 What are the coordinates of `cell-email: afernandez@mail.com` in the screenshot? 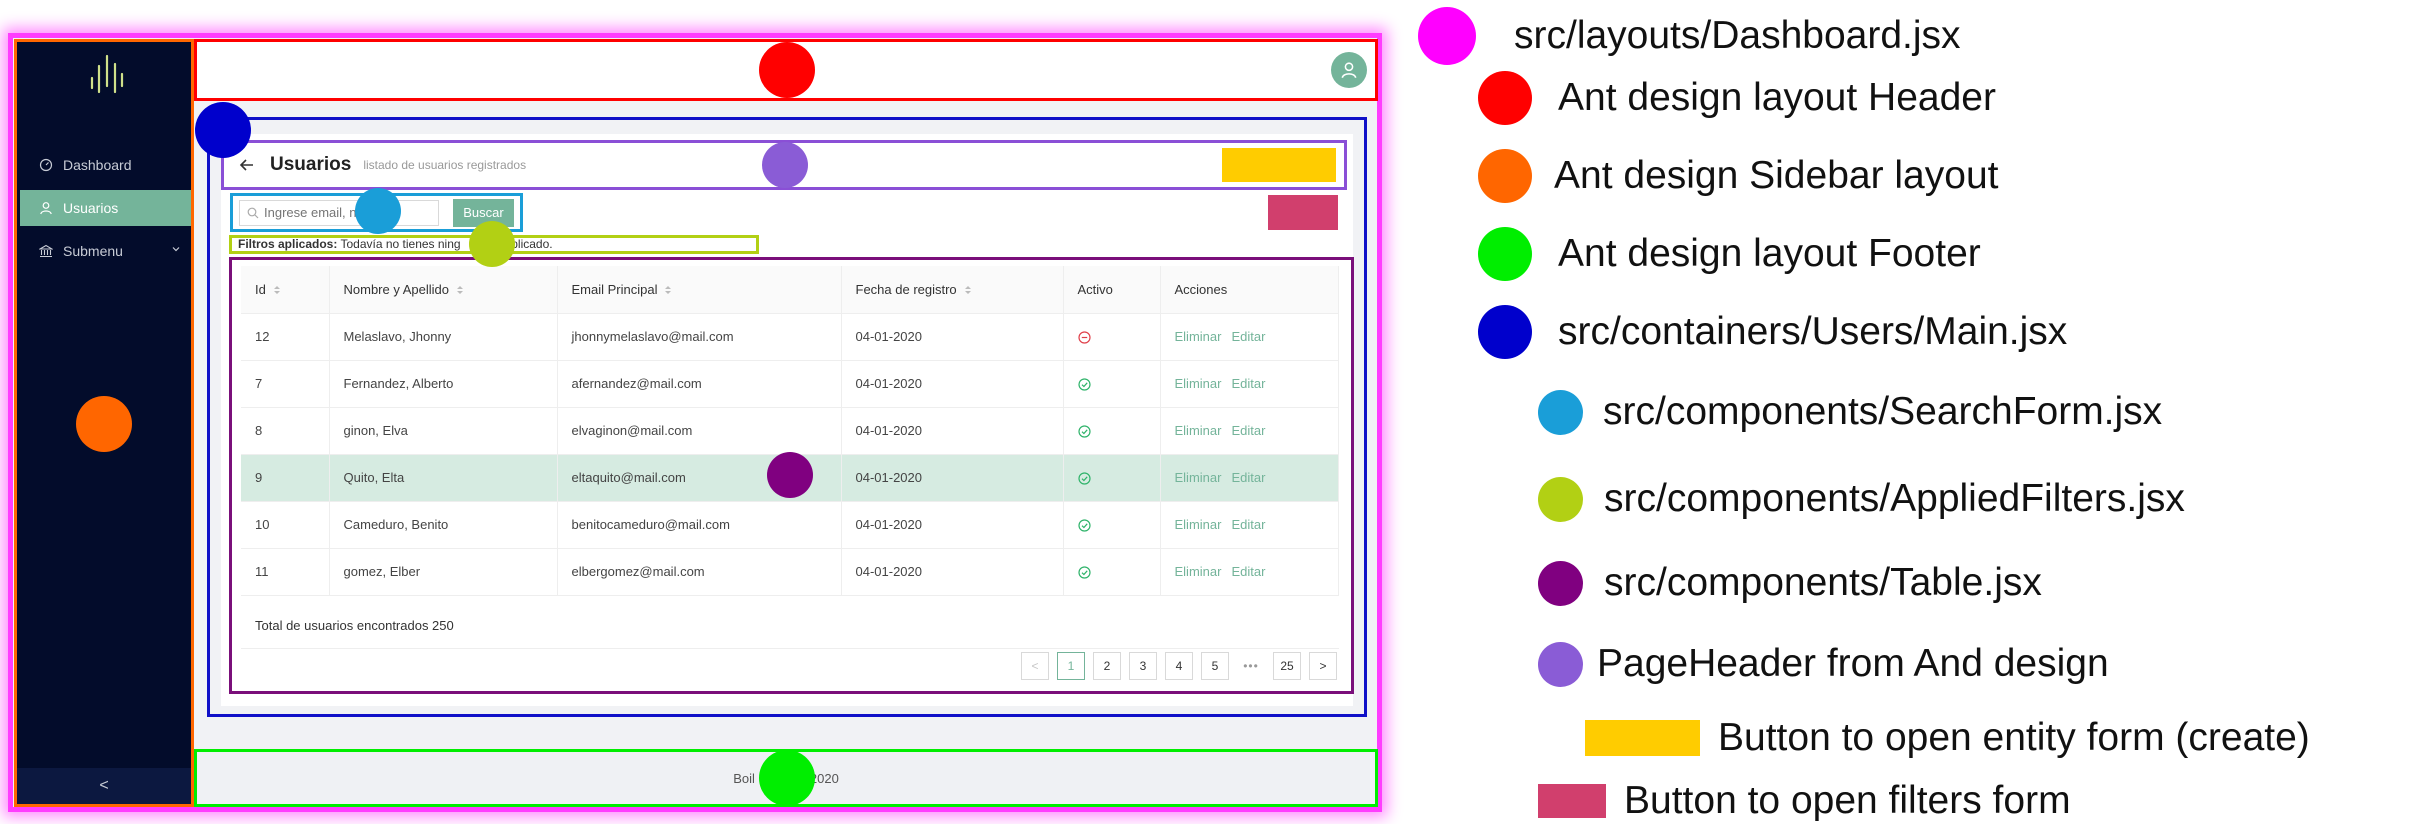 It's located at (699, 384).